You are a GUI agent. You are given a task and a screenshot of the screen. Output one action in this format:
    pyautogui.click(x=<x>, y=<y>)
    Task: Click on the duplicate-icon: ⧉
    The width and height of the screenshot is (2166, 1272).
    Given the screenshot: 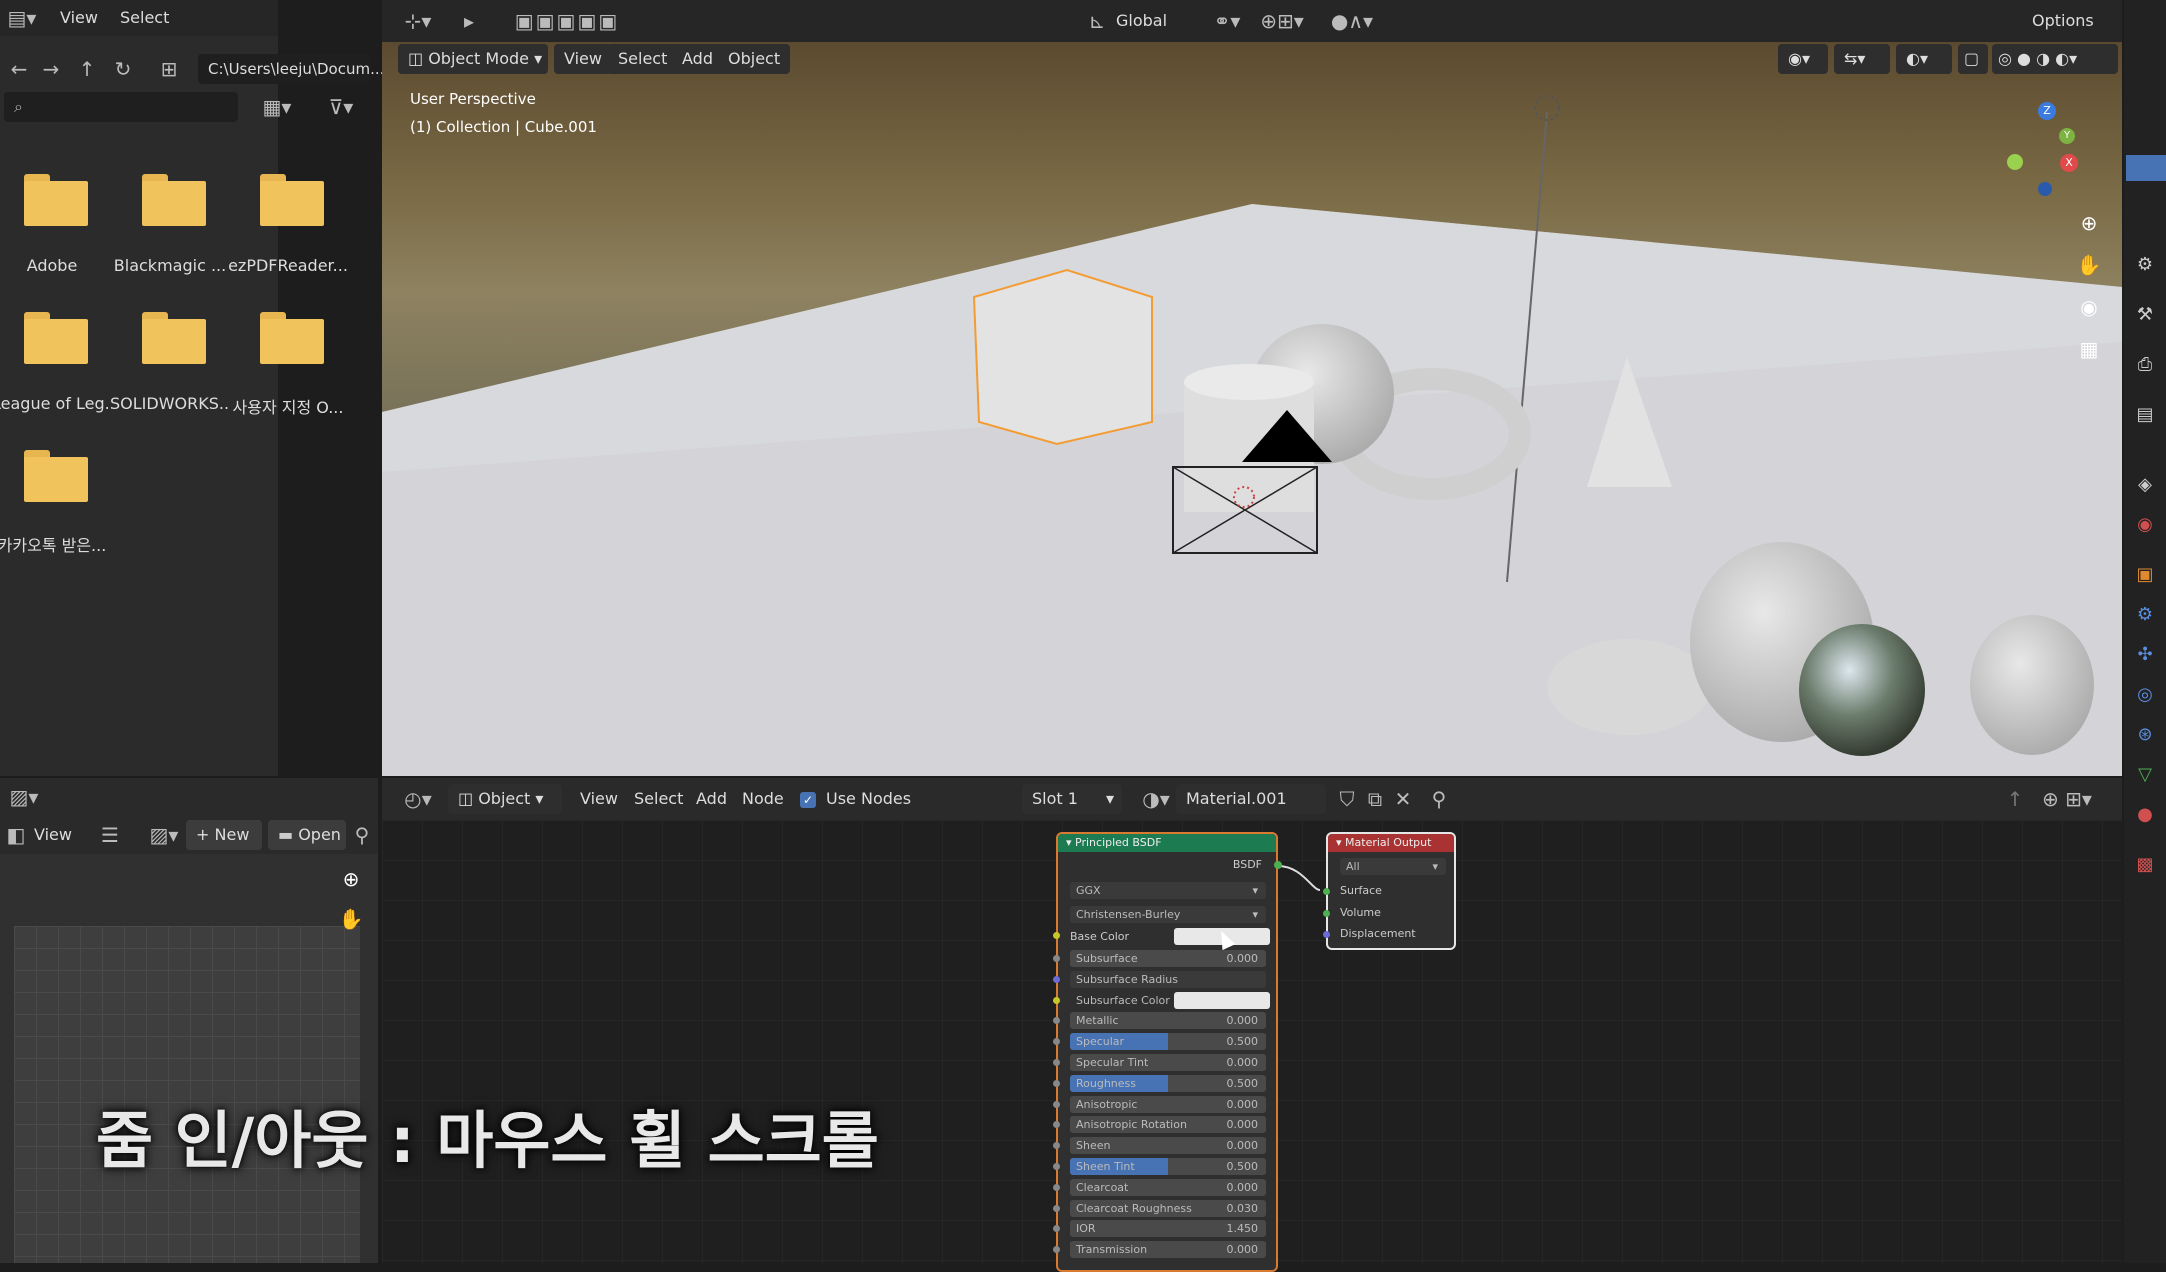 What is the action you would take?
    pyautogui.click(x=1375, y=799)
    